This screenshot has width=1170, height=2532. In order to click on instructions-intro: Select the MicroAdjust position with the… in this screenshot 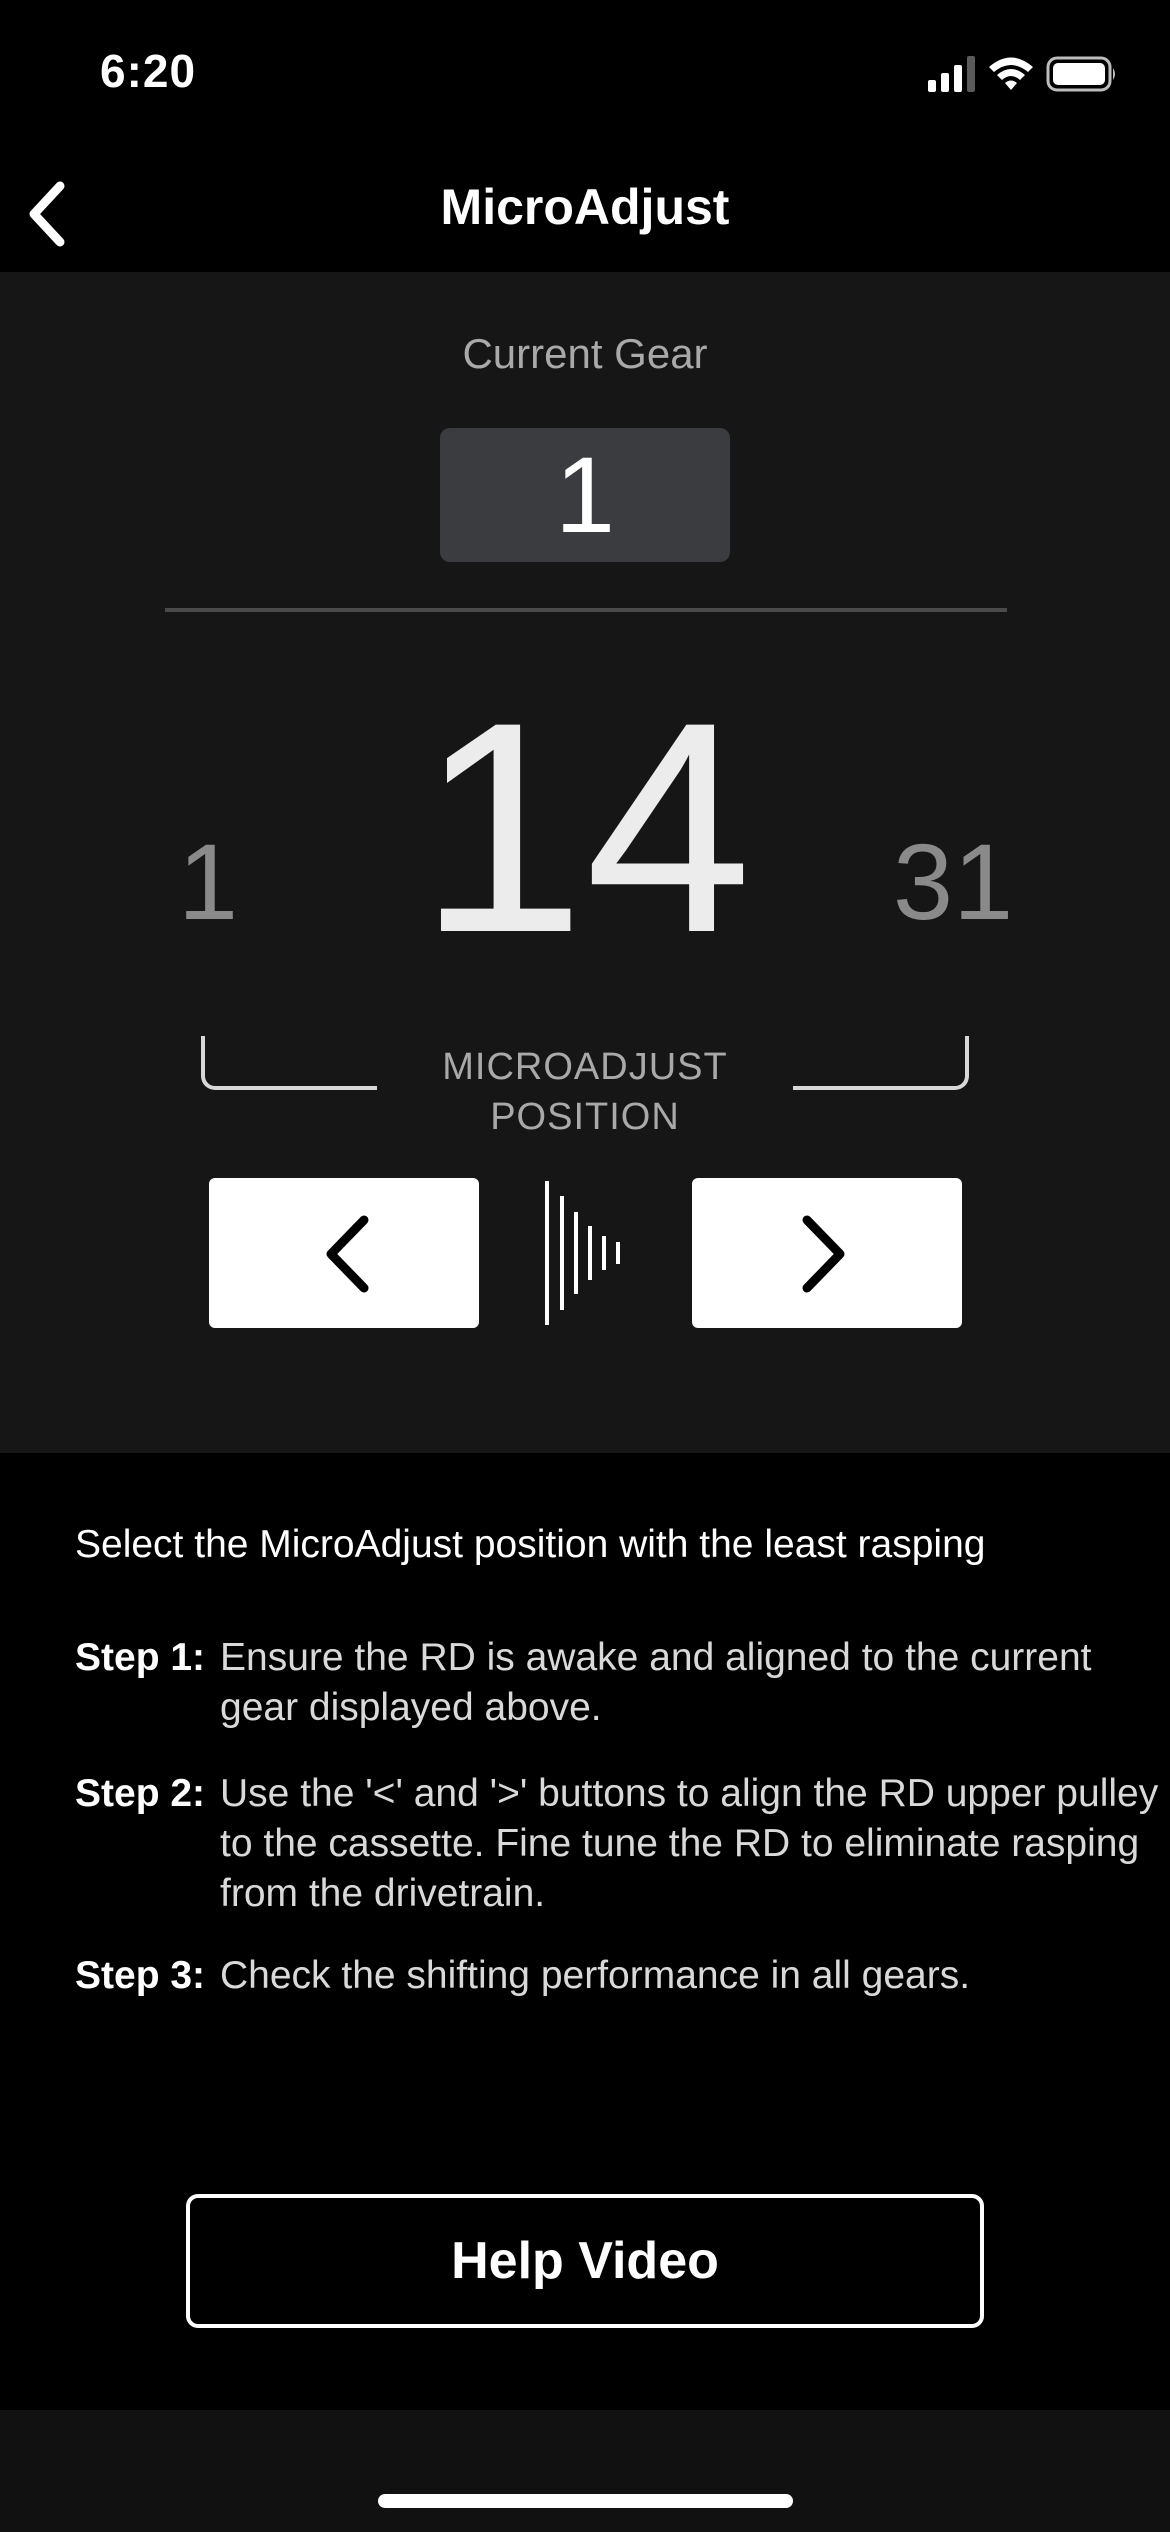, I will do `click(530, 1544)`.